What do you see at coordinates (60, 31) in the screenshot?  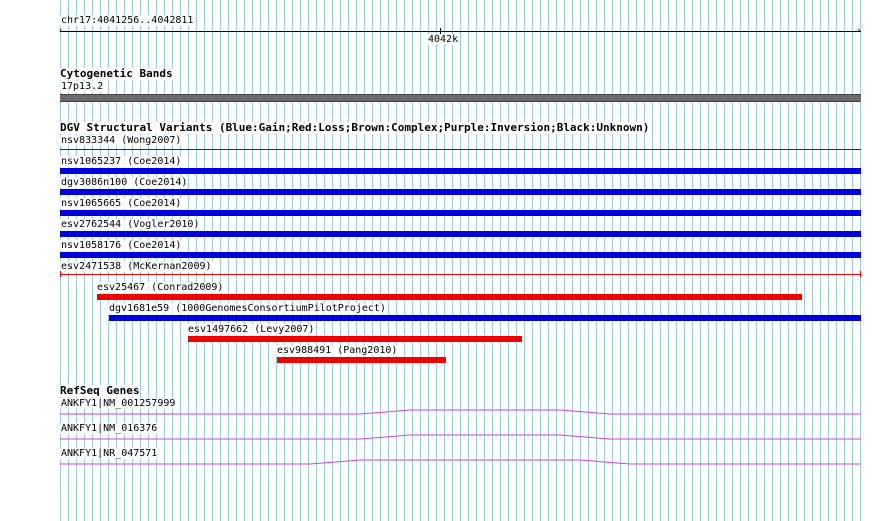 I see `ruler-left-arrow-icon: ‹` at bounding box center [60, 31].